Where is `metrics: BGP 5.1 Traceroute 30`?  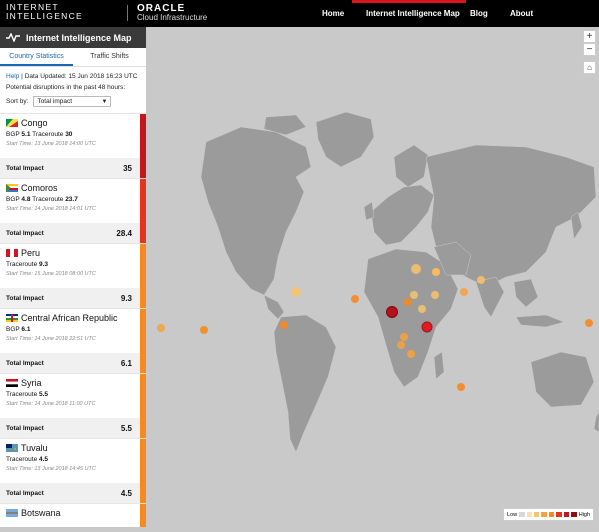 metrics: BGP 5.1 Traceroute 30 is located at coordinates (39, 134).